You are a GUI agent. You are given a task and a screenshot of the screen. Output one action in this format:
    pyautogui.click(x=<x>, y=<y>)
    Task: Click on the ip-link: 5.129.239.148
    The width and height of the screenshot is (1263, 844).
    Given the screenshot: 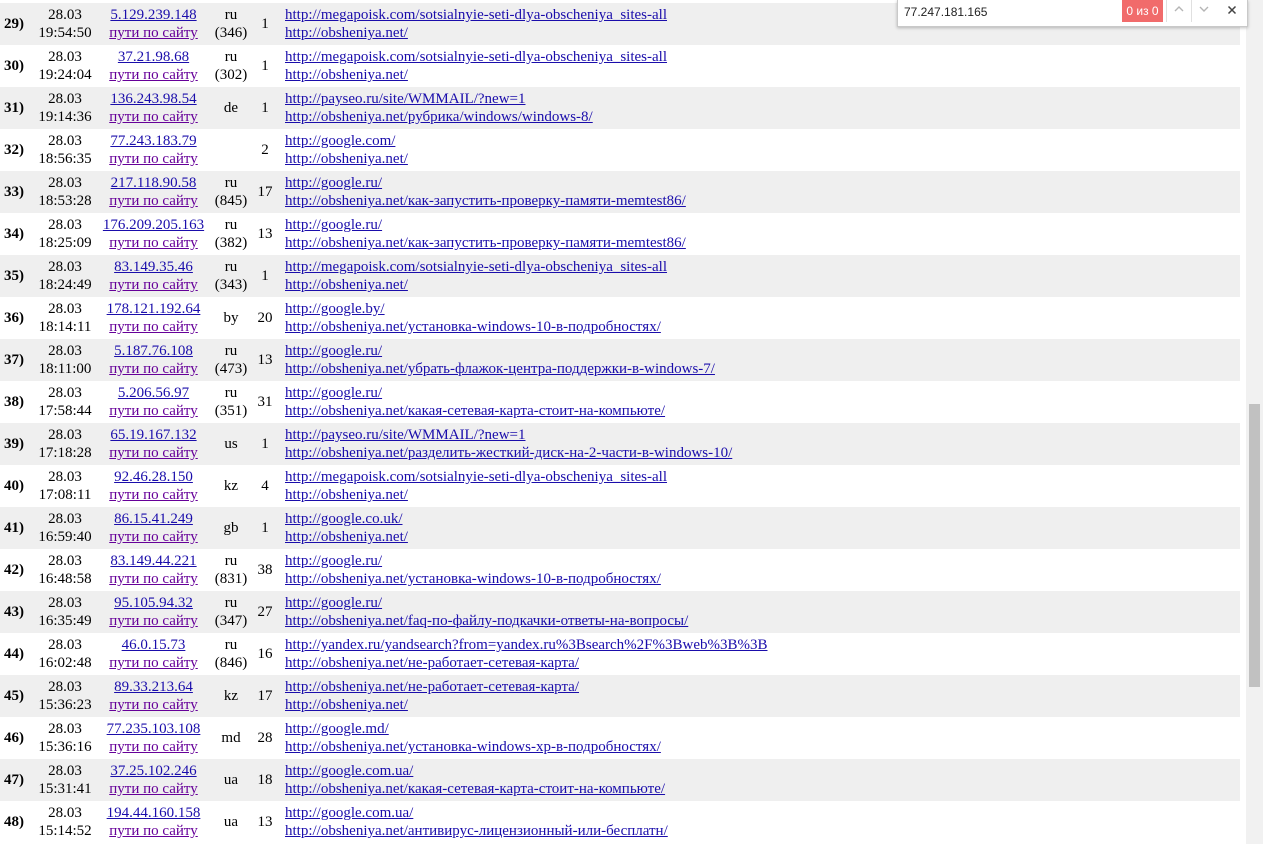 What is the action you would take?
    pyautogui.click(x=153, y=15)
    